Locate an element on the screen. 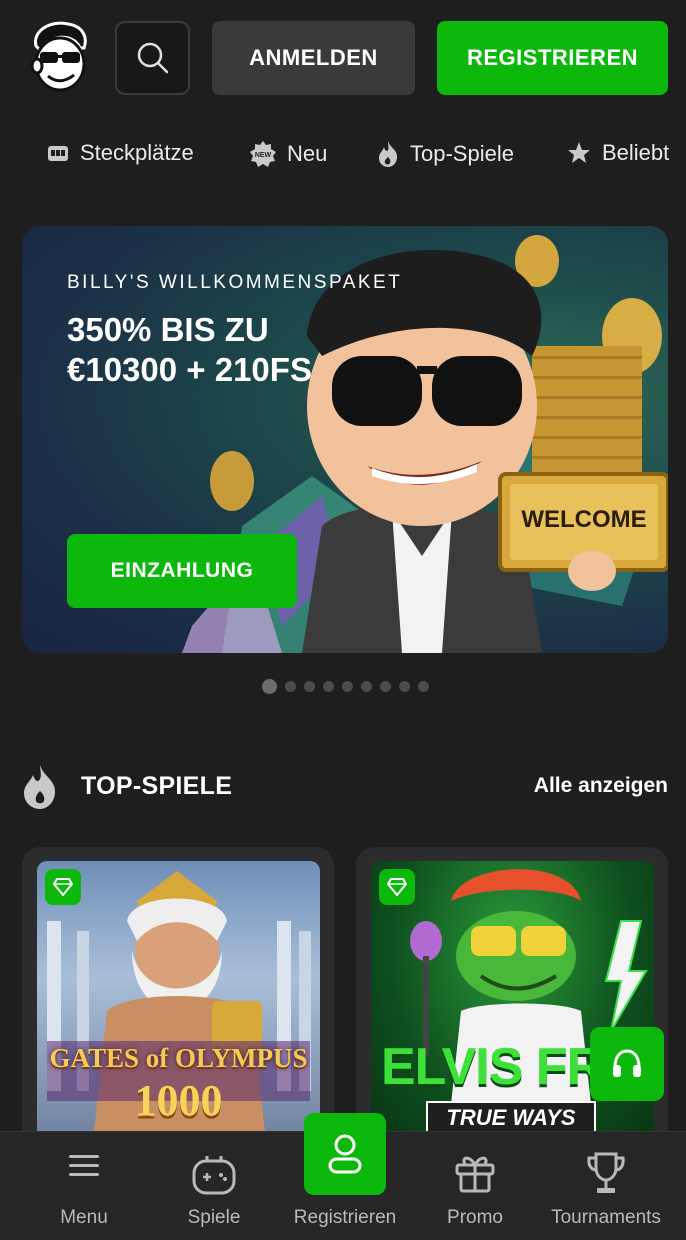  nav-label: Registrieren is located at coordinates (345, 1217).